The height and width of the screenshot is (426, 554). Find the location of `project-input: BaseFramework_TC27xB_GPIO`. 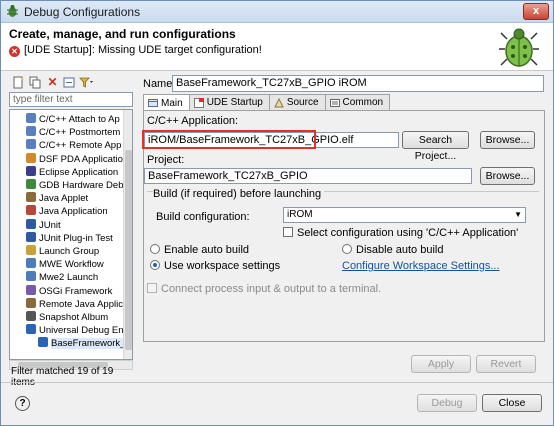

project-input: BaseFramework_TC27xB_GPIO is located at coordinates (308, 176).